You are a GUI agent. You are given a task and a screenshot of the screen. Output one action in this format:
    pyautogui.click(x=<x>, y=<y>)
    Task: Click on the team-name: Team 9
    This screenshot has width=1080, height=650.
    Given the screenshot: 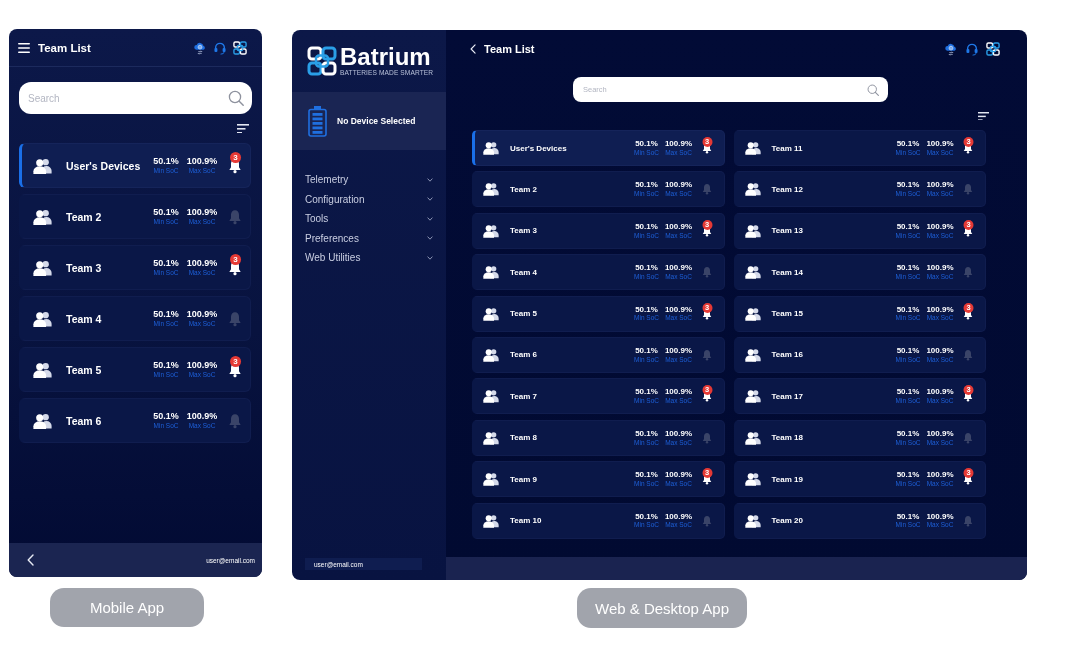 What is the action you would take?
    pyautogui.click(x=524, y=479)
    